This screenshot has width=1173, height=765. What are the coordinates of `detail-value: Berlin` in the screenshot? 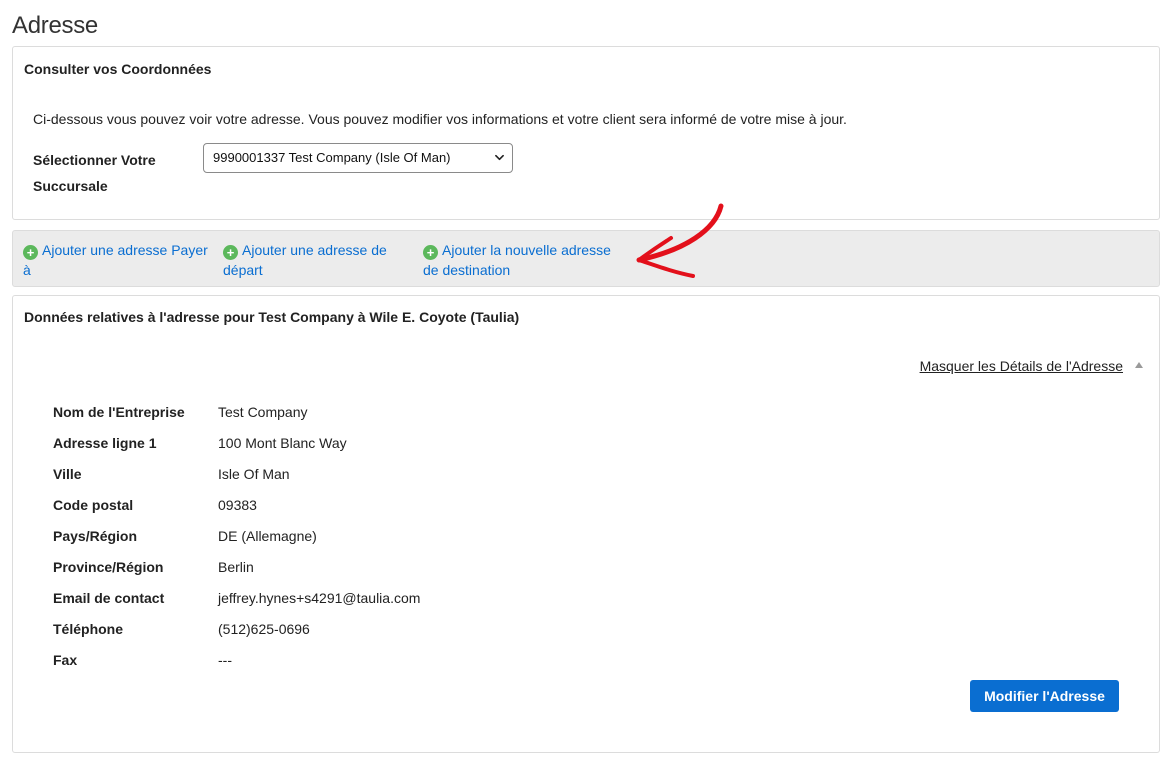 It's located at (236, 567).